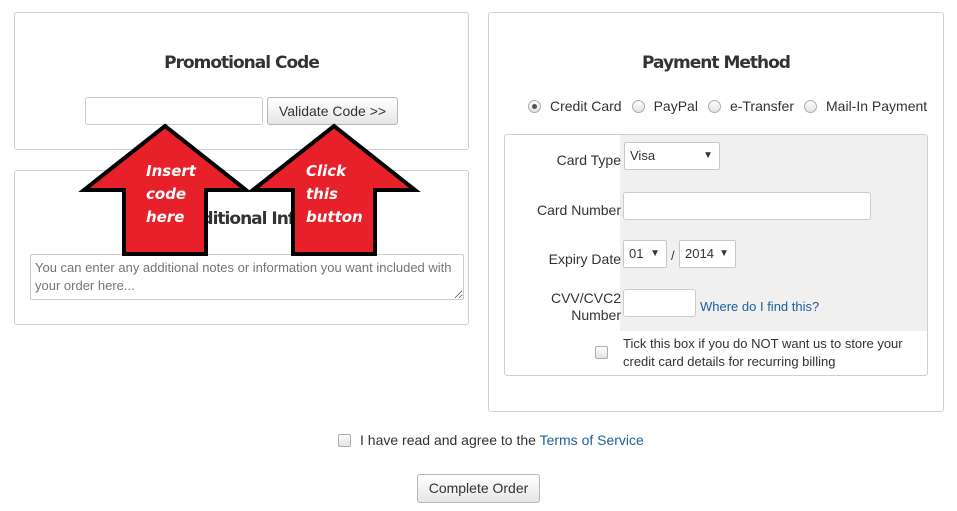 This screenshot has height=511, width=957. What do you see at coordinates (344, 440) in the screenshot?
I see `terms-checkbox` at bounding box center [344, 440].